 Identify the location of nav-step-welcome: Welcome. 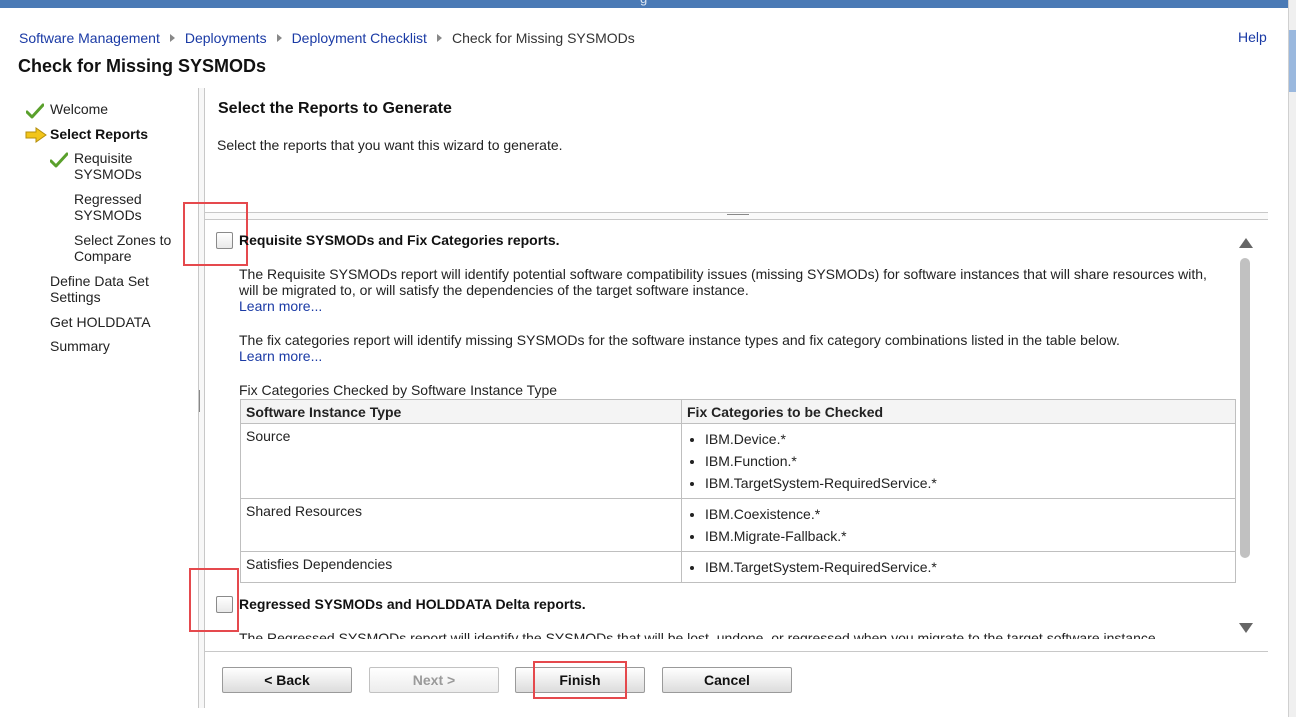
(79, 109).